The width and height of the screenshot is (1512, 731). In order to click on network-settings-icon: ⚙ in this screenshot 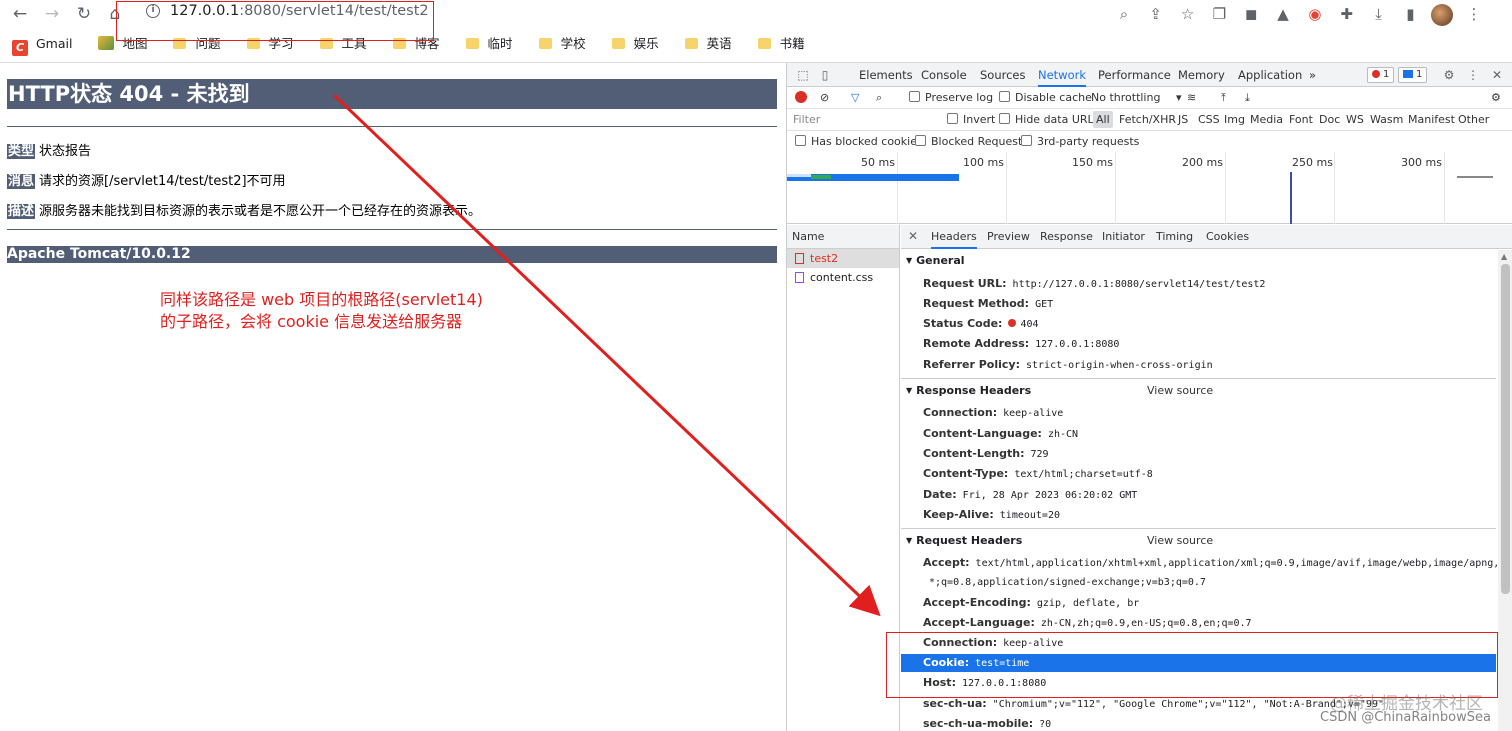, I will do `click(1496, 98)`.